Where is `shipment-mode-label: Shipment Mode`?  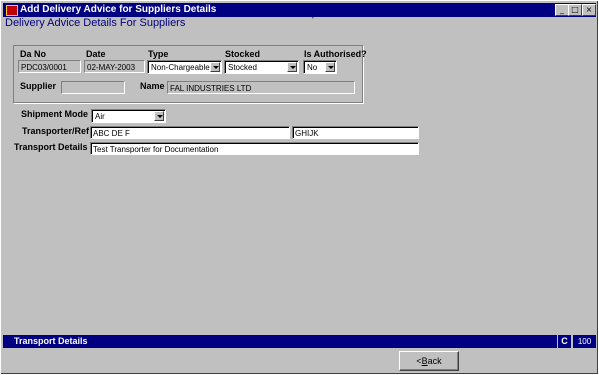 shipment-mode-label: Shipment Mode is located at coordinates (54, 114).